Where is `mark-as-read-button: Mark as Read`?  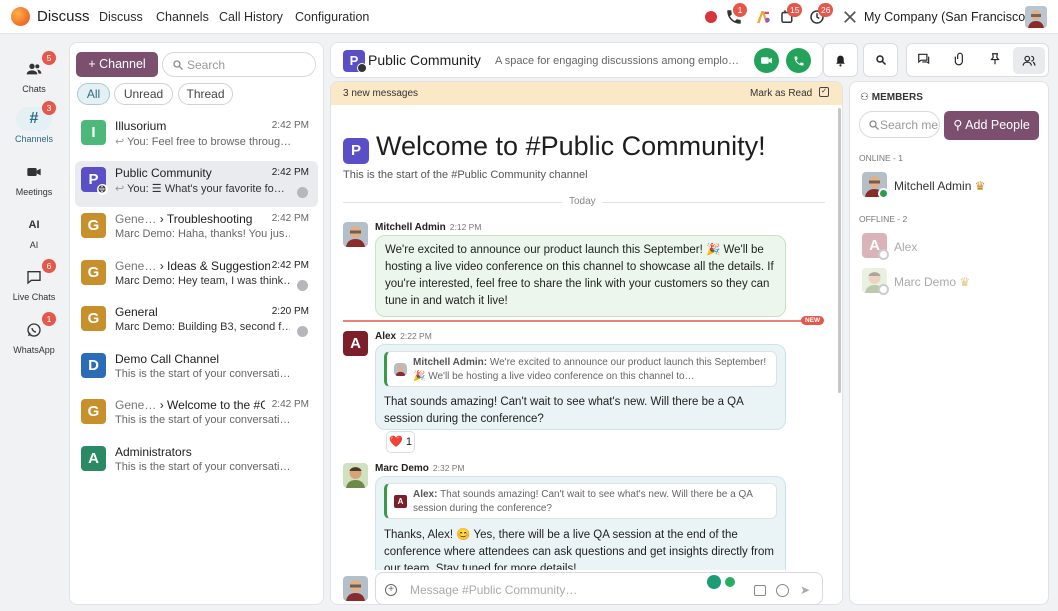
mark-as-read-button: Mark as Read is located at coordinates (781, 93).